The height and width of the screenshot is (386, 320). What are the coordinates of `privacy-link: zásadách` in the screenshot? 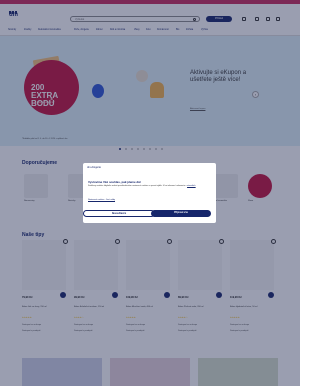 It's located at (191, 186).